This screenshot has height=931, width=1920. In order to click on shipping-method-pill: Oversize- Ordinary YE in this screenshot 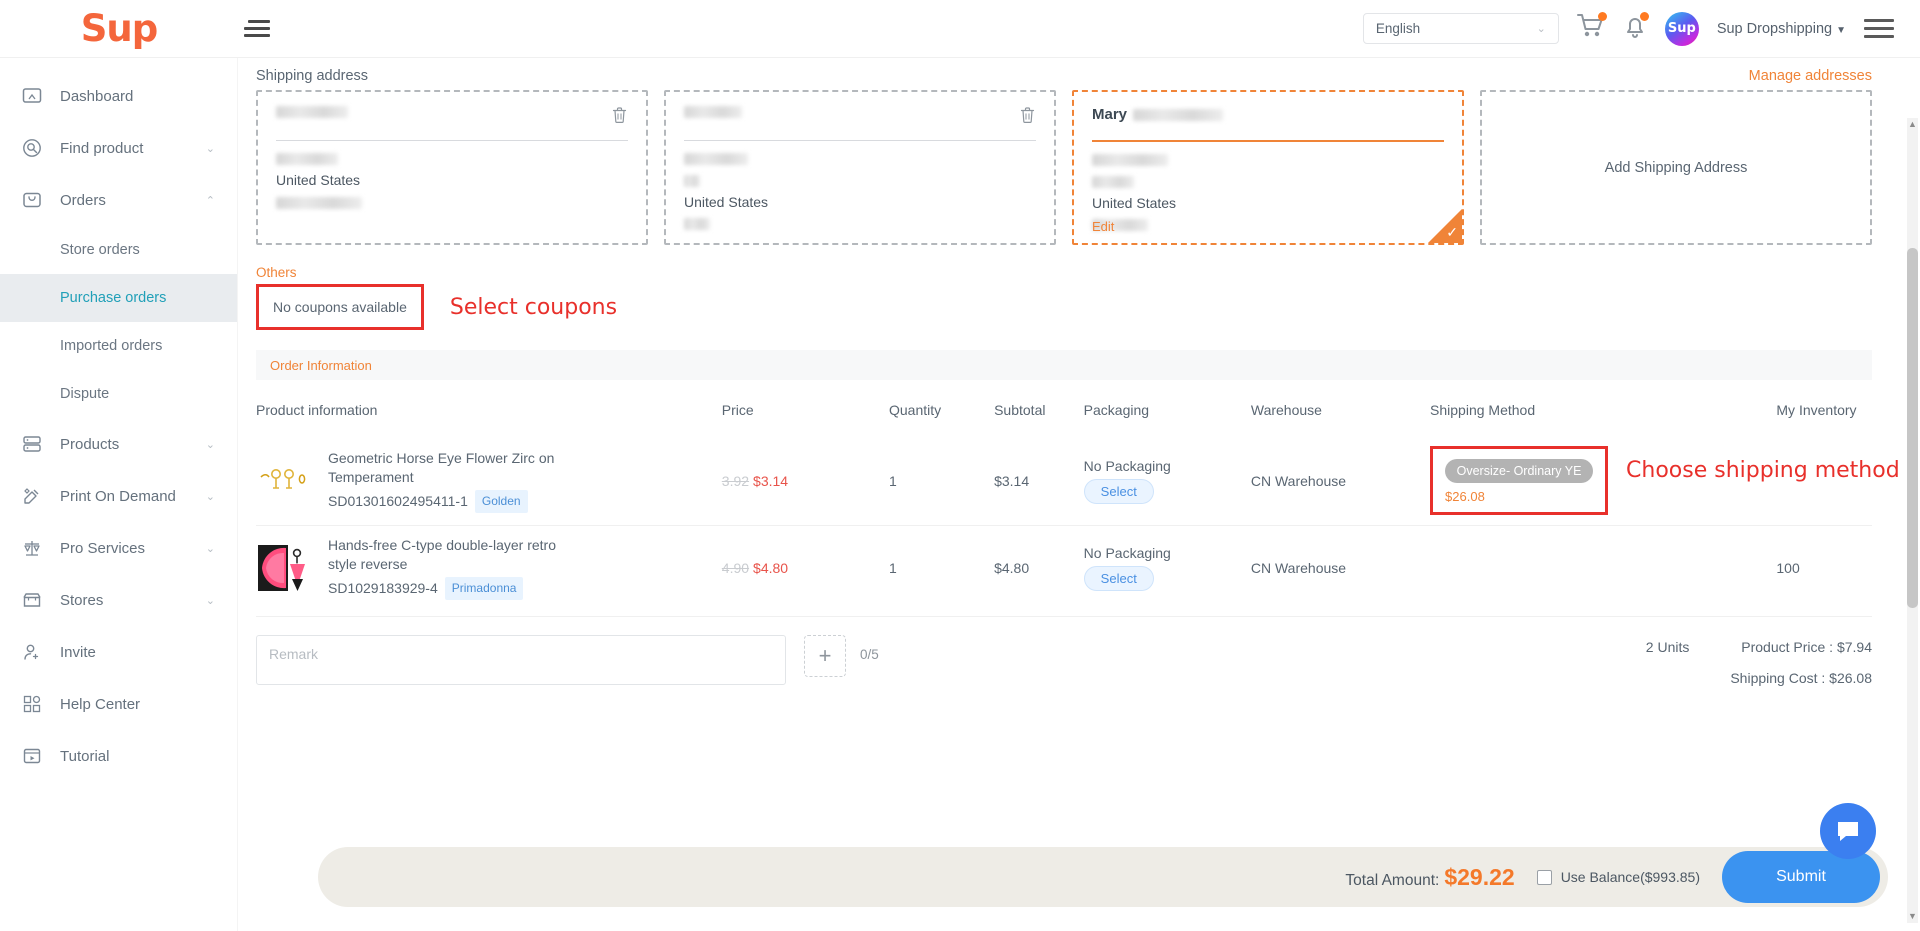, I will do `click(1519, 471)`.